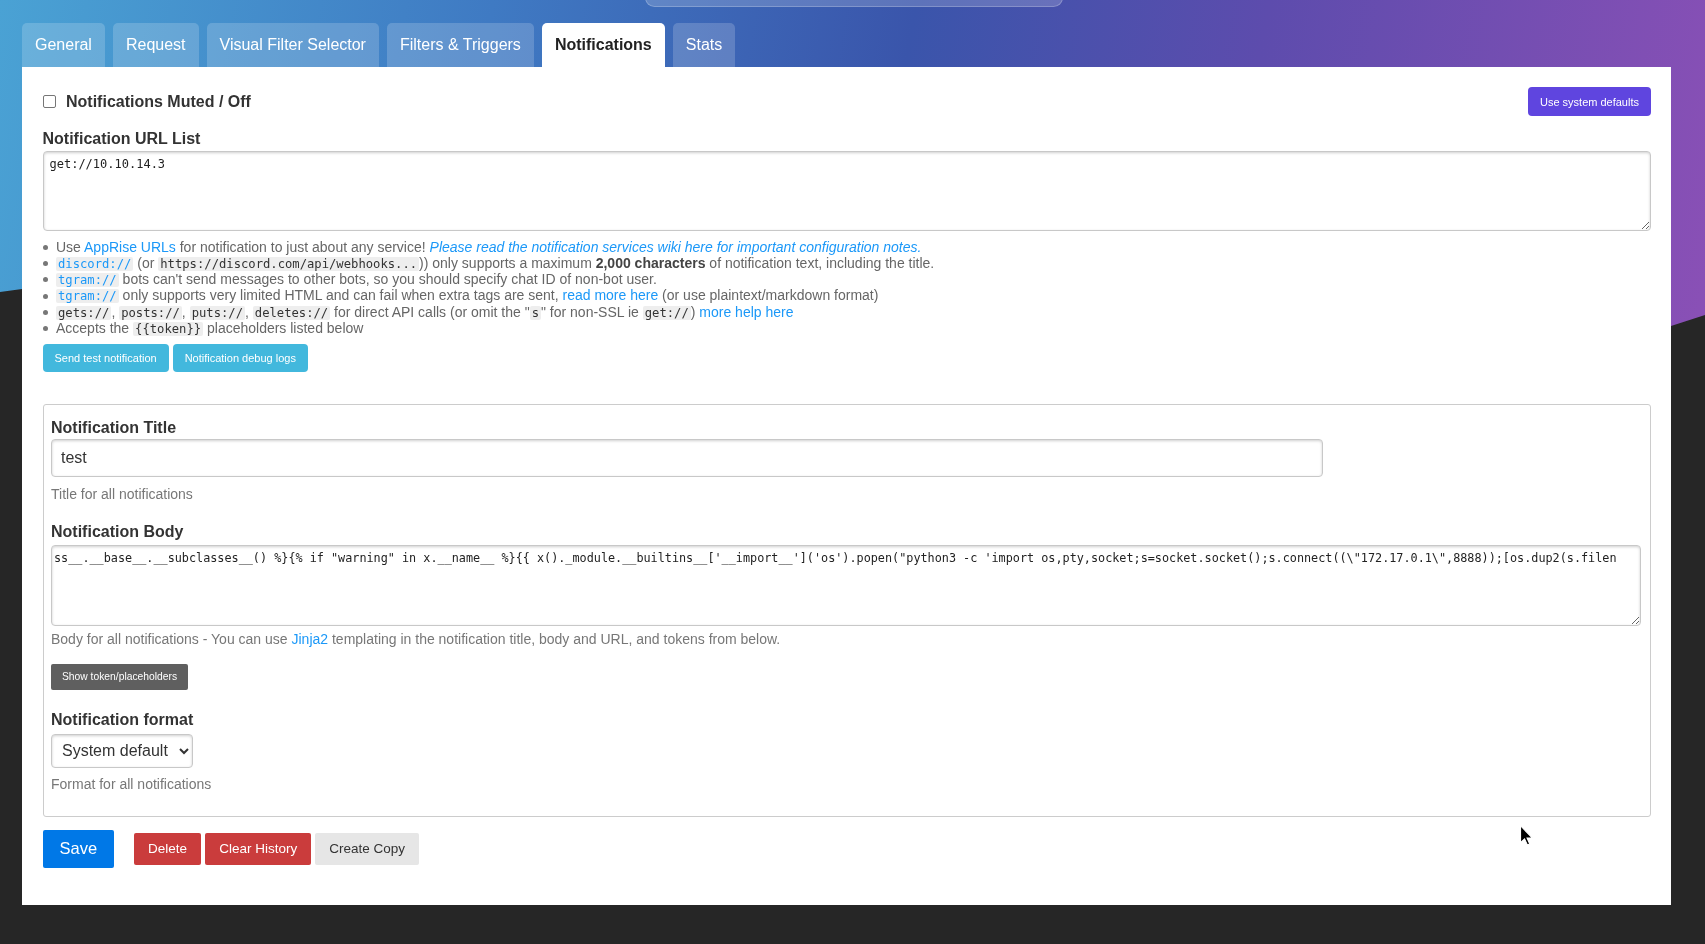 The height and width of the screenshot is (944, 1705). What do you see at coordinates (292, 45) in the screenshot?
I see `tab: Visual Filter Selector` at bounding box center [292, 45].